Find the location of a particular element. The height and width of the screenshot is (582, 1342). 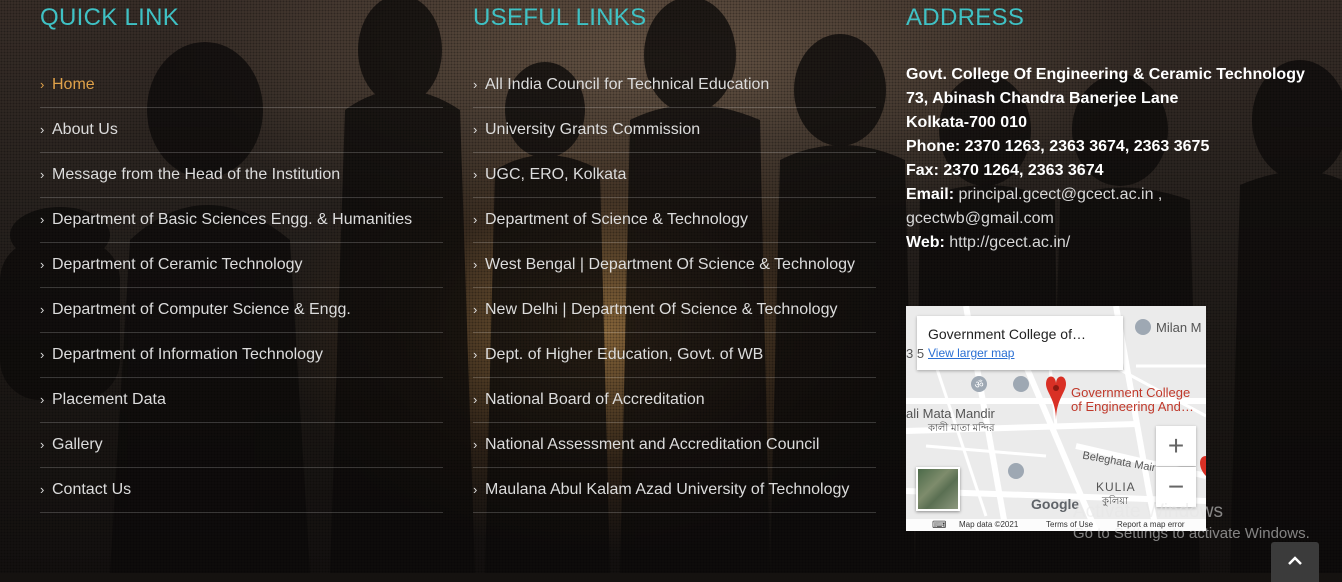

list-item: › Department of Science & Technology is located at coordinates (674, 220).